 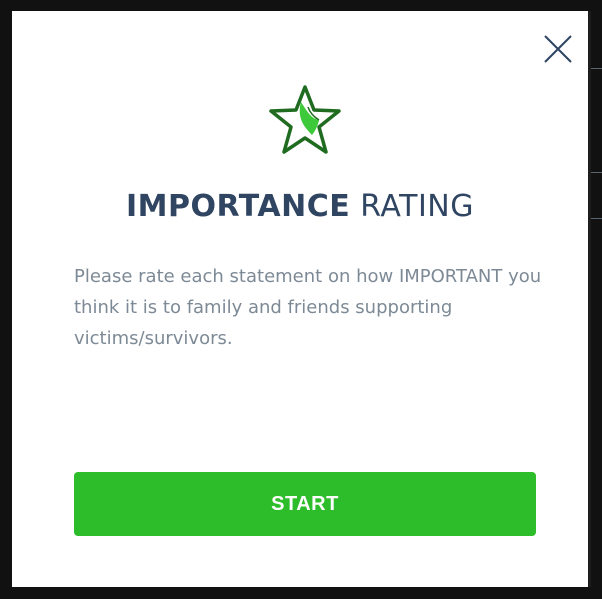 What do you see at coordinates (589, 299) in the screenshot?
I see `backdrop-edge` at bounding box center [589, 299].